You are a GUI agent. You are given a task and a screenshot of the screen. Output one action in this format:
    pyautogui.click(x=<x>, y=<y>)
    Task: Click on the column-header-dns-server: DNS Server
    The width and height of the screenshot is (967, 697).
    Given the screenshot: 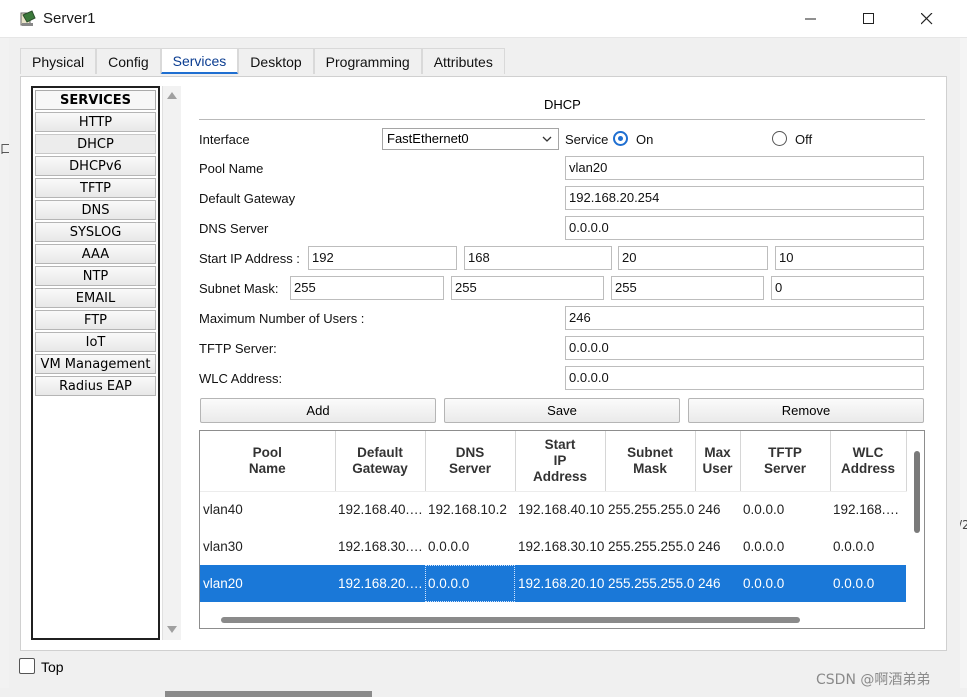 What is the action you would take?
    pyautogui.click(x=470, y=461)
    